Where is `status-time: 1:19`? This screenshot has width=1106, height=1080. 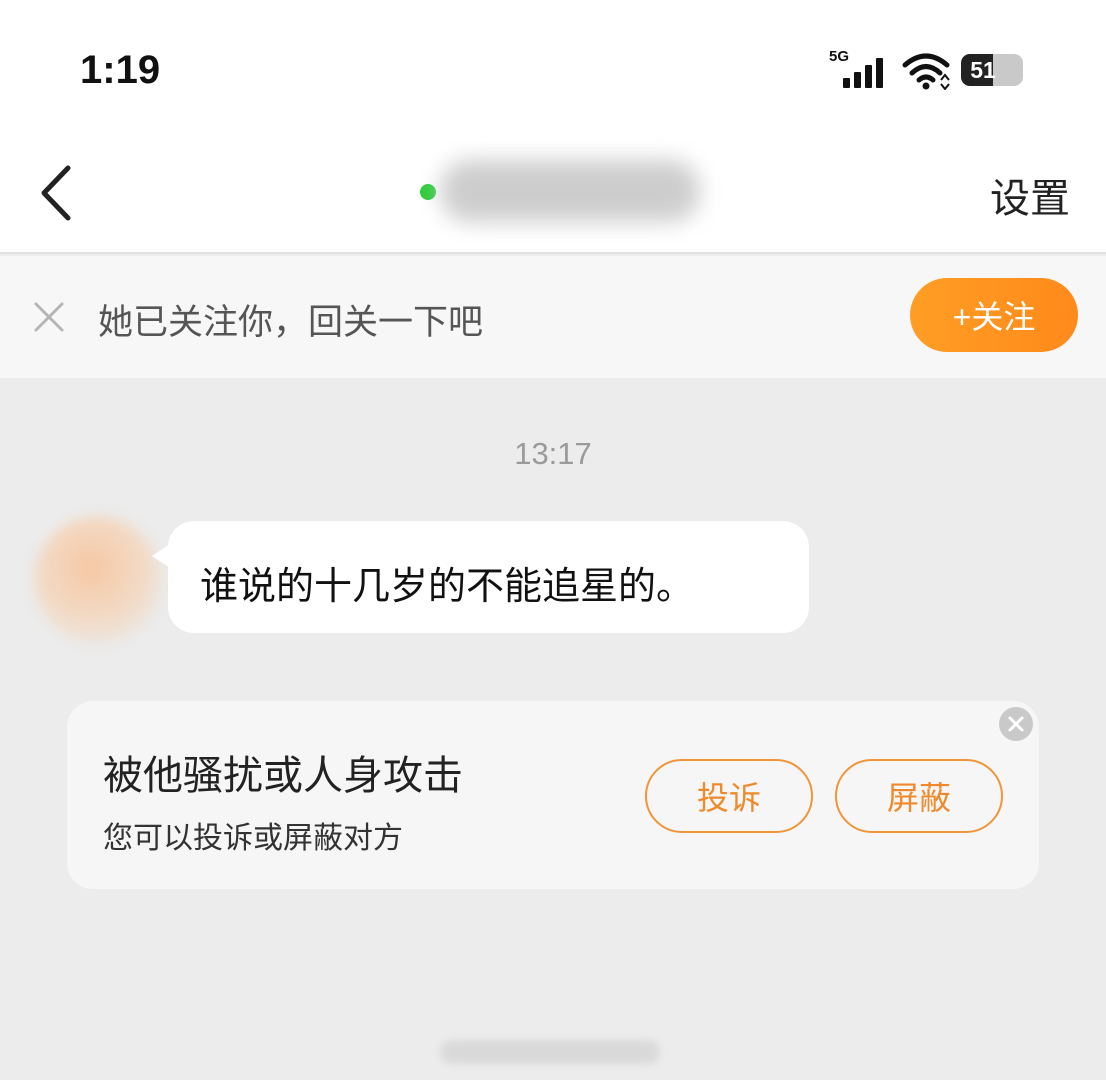
status-time: 1:19 is located at coordinates (120, 70).